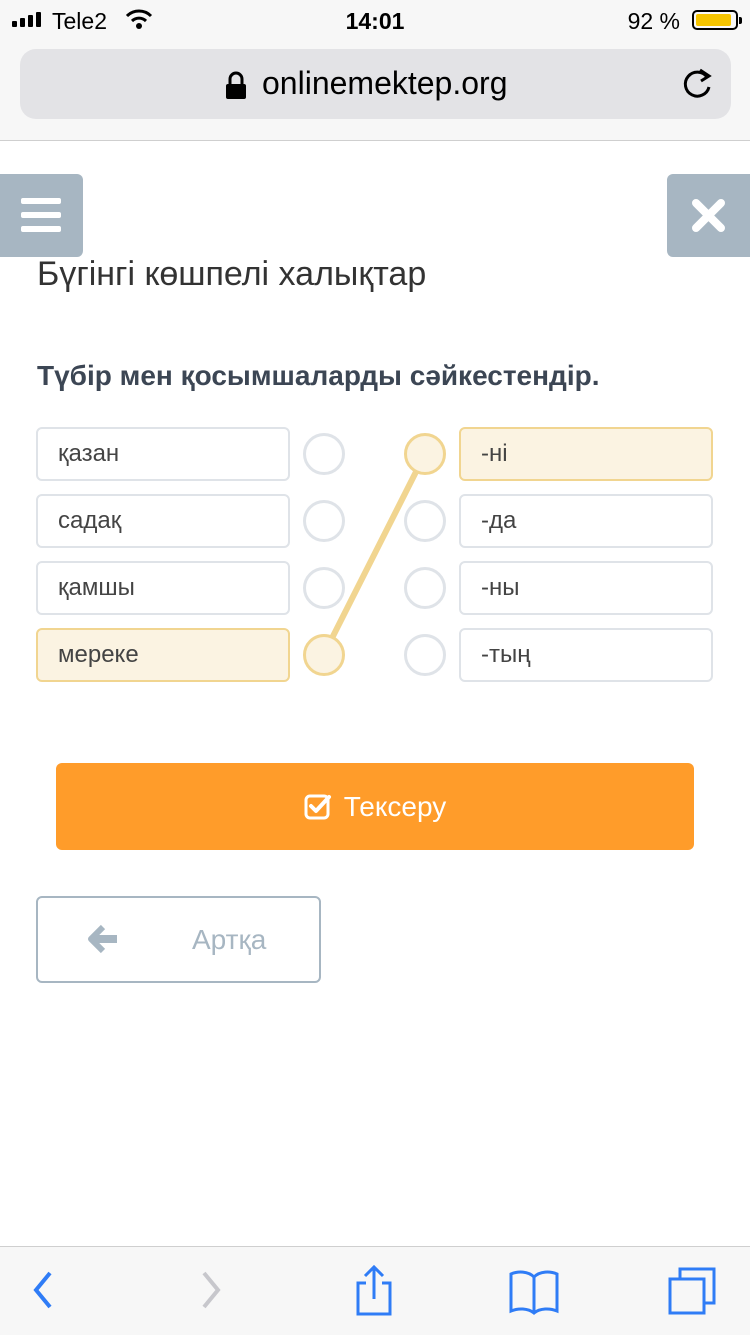 This screenshot has width=750, height=1335. What do you see at coordinates (586, 521) in the screenshot?
I see `match-right-item: -да` at bounding box center [586, 521].